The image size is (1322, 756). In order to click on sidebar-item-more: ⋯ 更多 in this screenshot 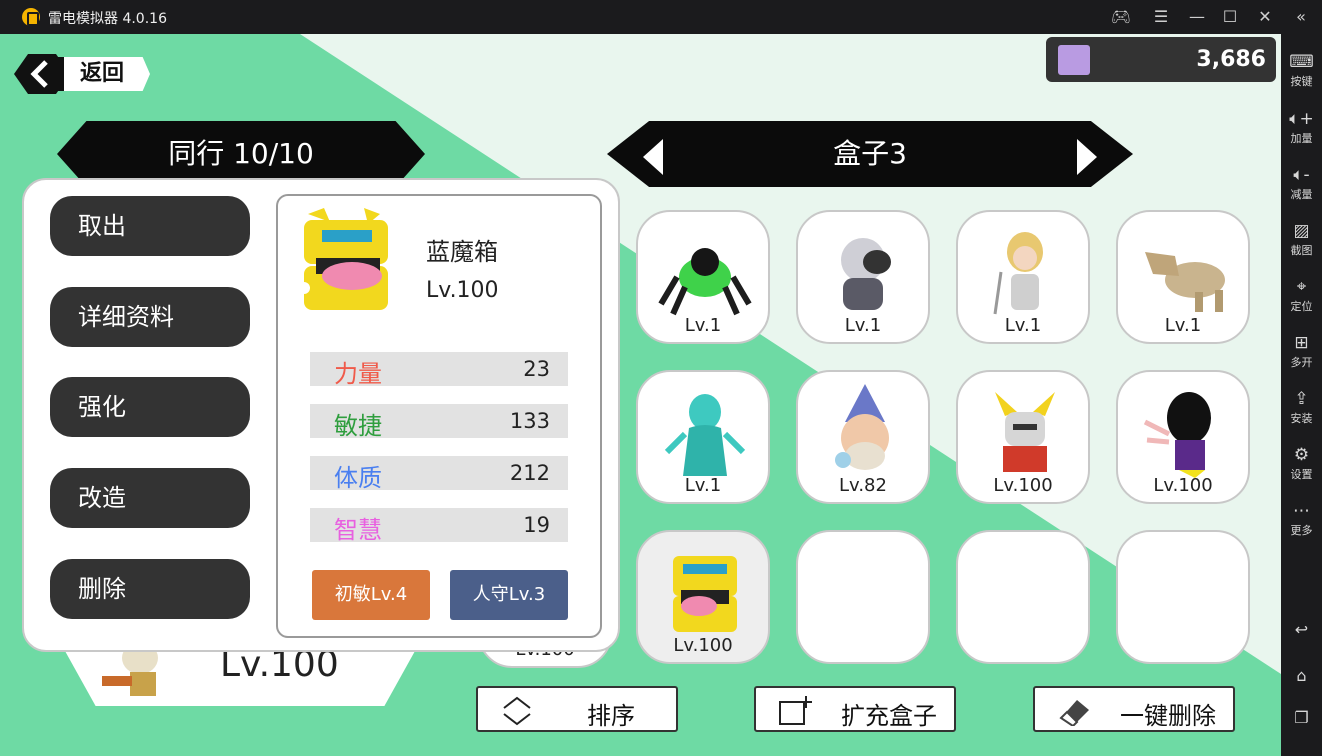, I will do `click(1301, 525)`.